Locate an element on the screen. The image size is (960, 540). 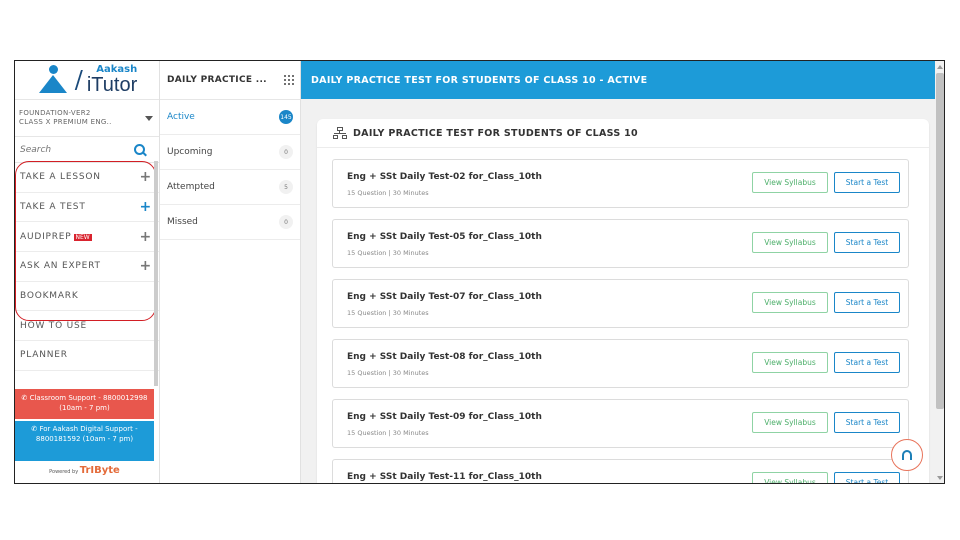
grid-menu-icon is located at coordinates (289, 80).